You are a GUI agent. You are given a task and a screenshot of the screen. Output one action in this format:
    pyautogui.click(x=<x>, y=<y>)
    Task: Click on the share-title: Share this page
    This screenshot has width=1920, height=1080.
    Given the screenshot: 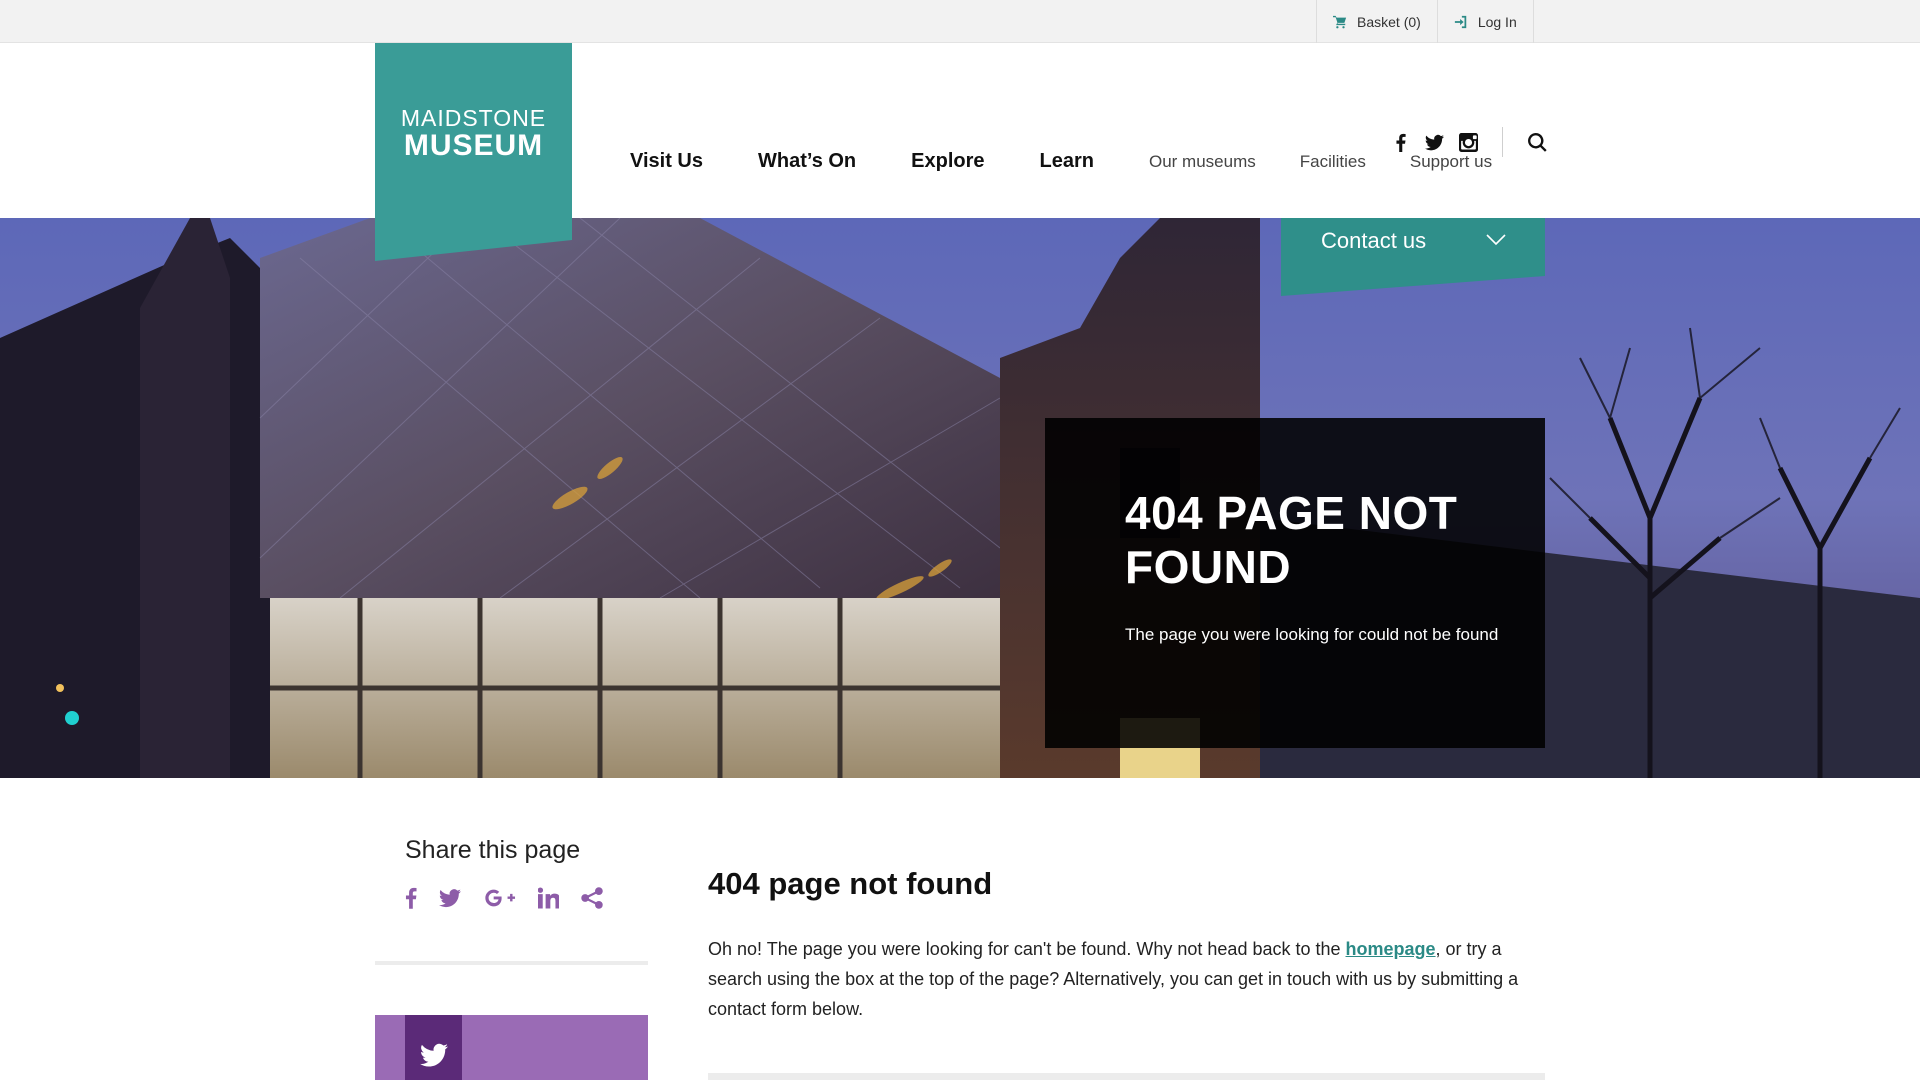 What is the action you would take?
    pyautogui.click(x=493, y=850)
    